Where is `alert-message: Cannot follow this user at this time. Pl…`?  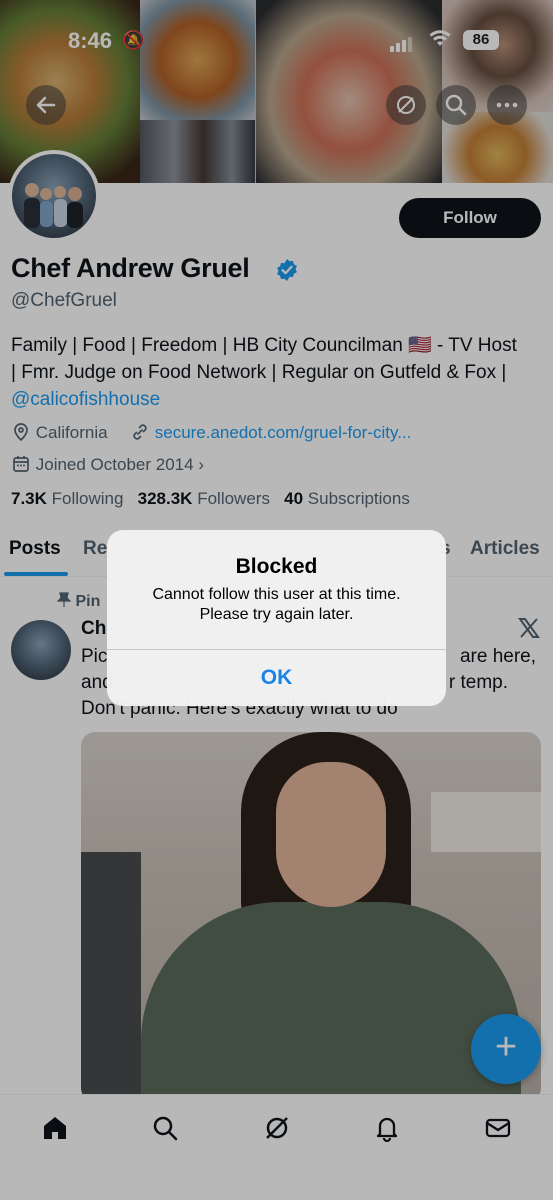
alert-message: Cannot follow this user at this time. Pl… is located at coordinates (276, 604).